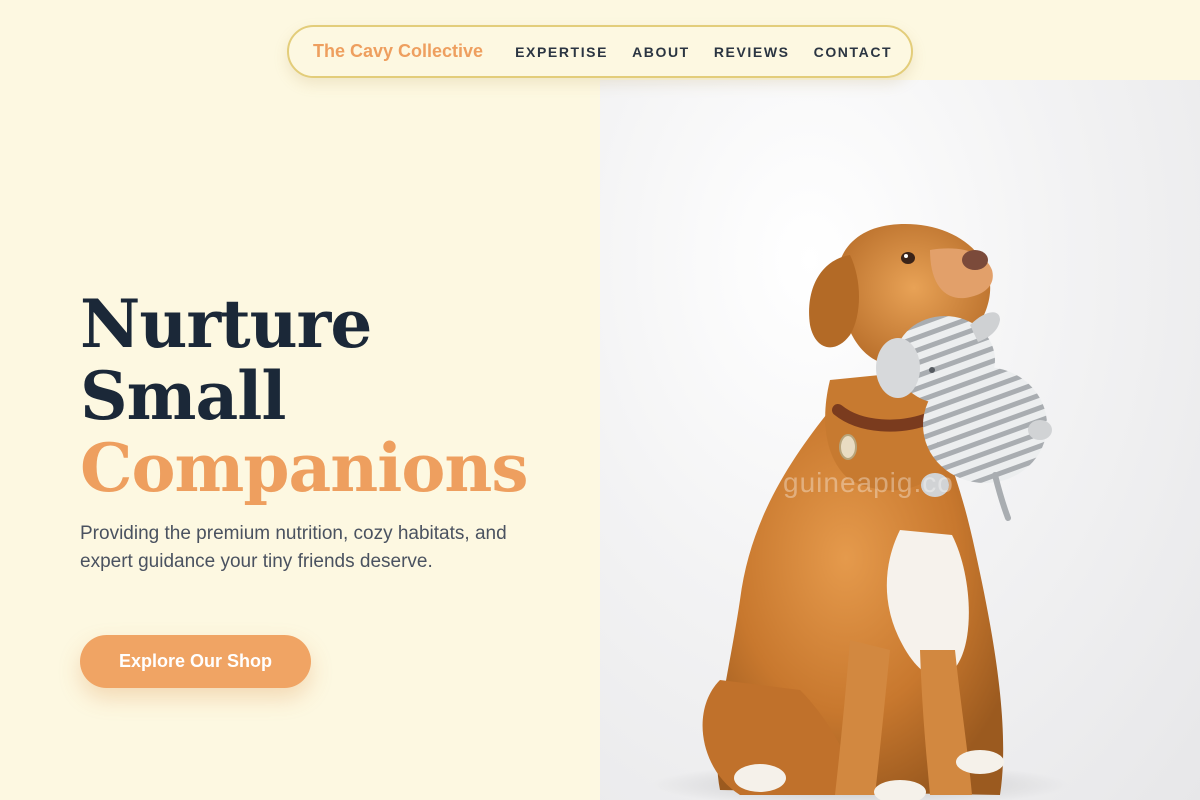  Describe the element at coordinates (195, 661) in the screenshot. I see `explore-shop-button: Explore Our Shop` at that location.